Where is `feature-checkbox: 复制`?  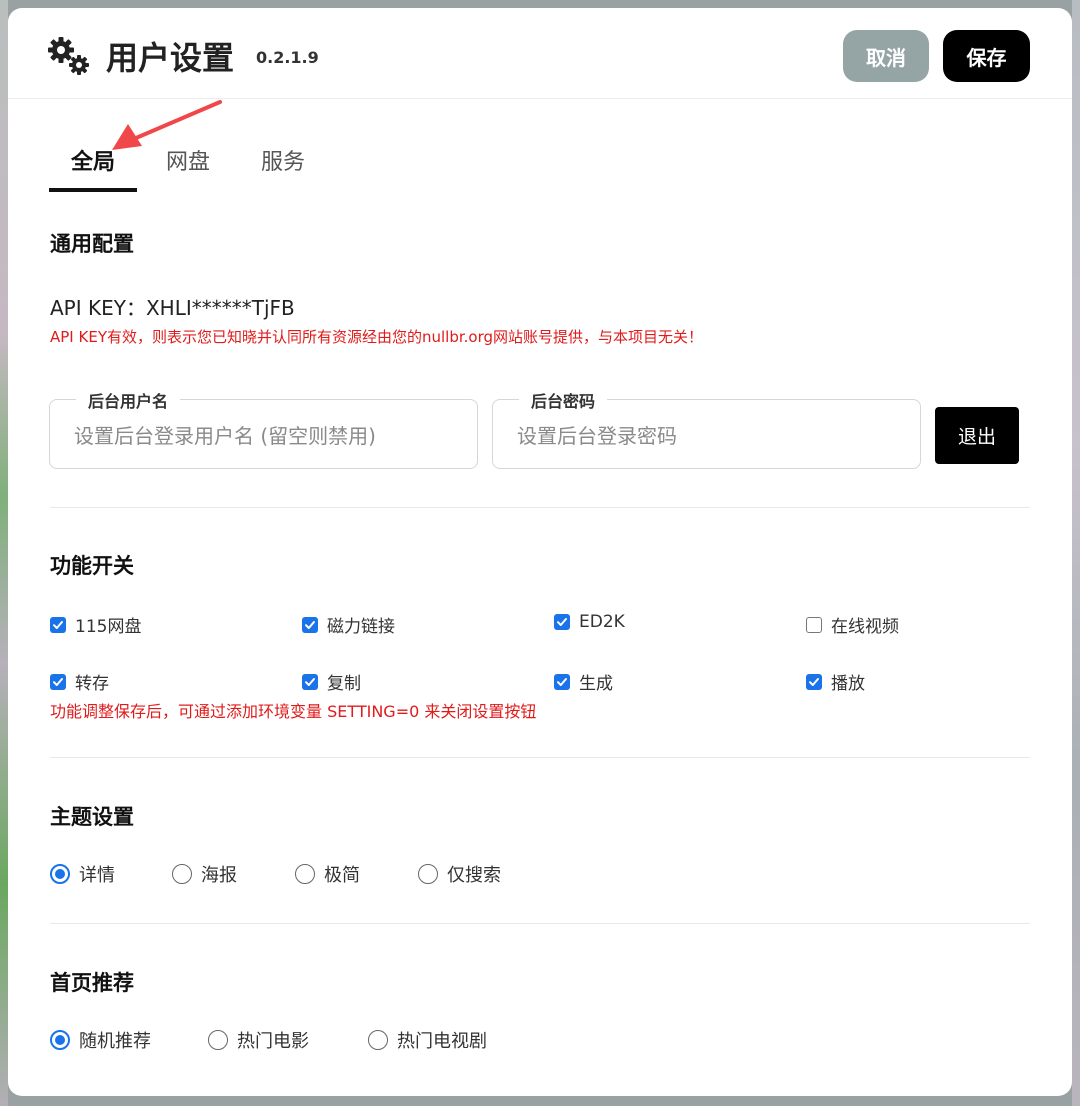
feature-checkbox: 复制 is located at coordinates (331, 681).